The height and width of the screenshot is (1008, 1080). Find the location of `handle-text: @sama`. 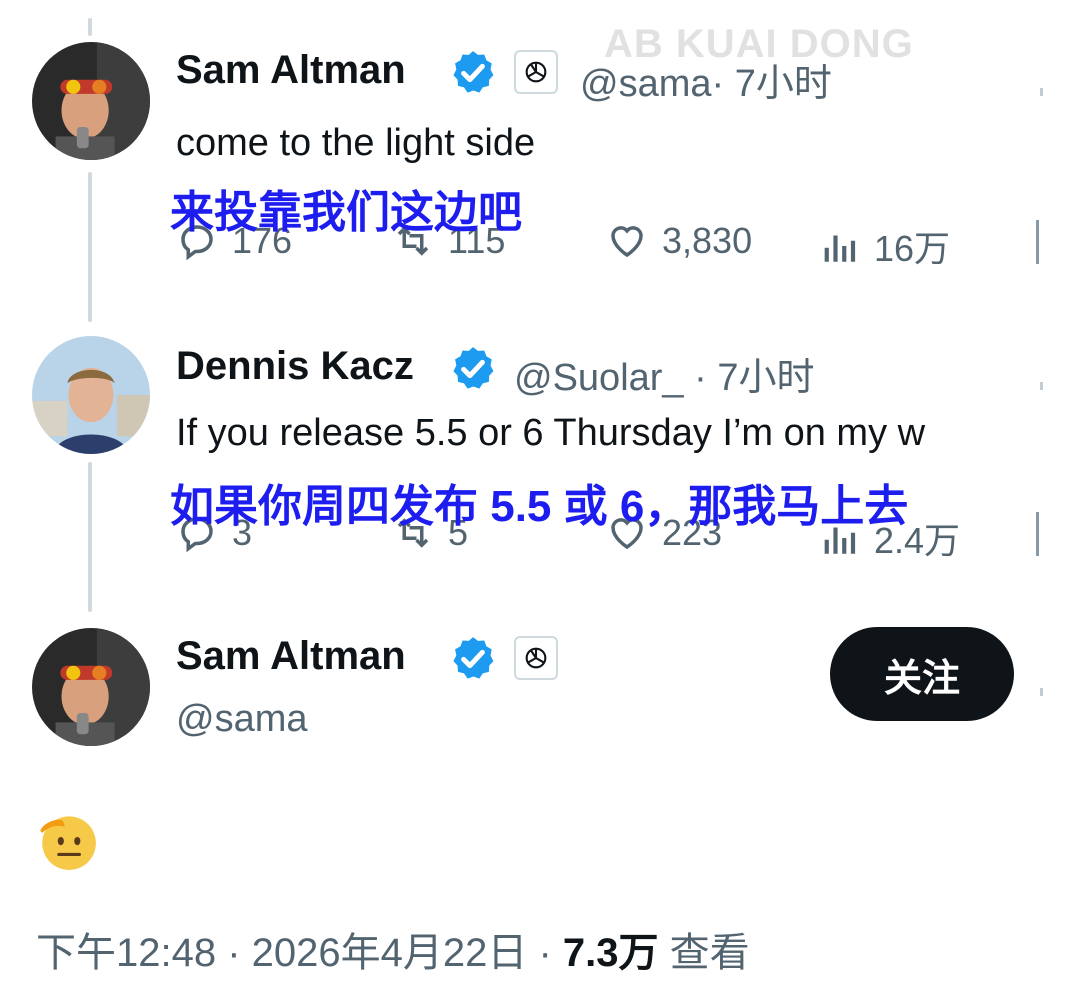

handle-text: @sama is located at coordinates (646, 84).